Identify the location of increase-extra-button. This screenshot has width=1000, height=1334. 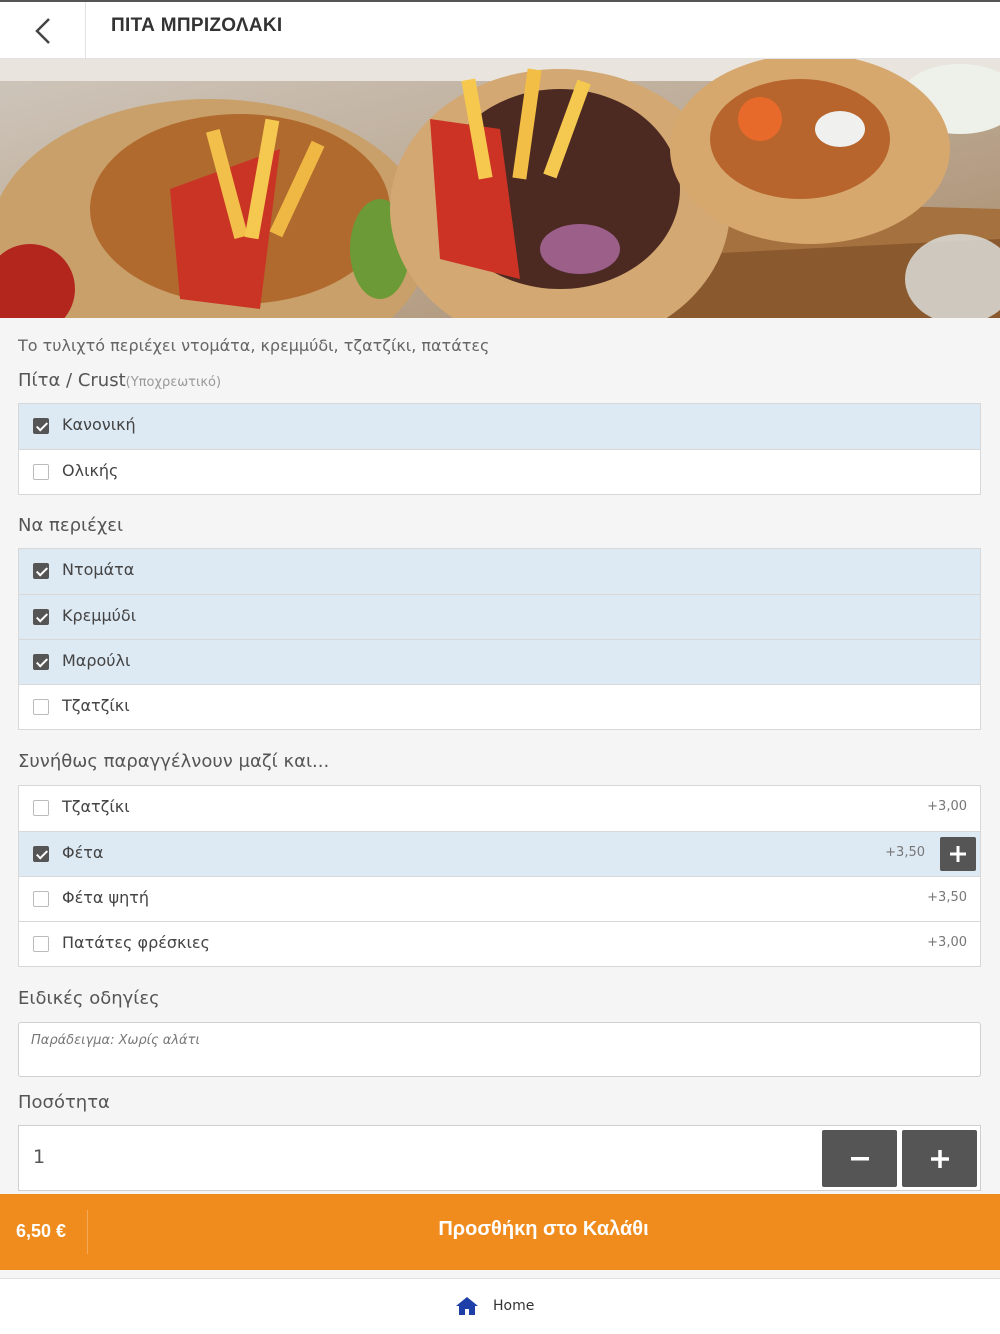
(958, 854).